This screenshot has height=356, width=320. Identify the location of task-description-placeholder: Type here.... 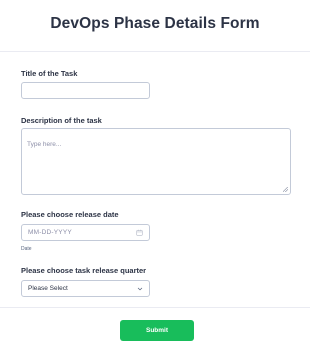
(44, 144).